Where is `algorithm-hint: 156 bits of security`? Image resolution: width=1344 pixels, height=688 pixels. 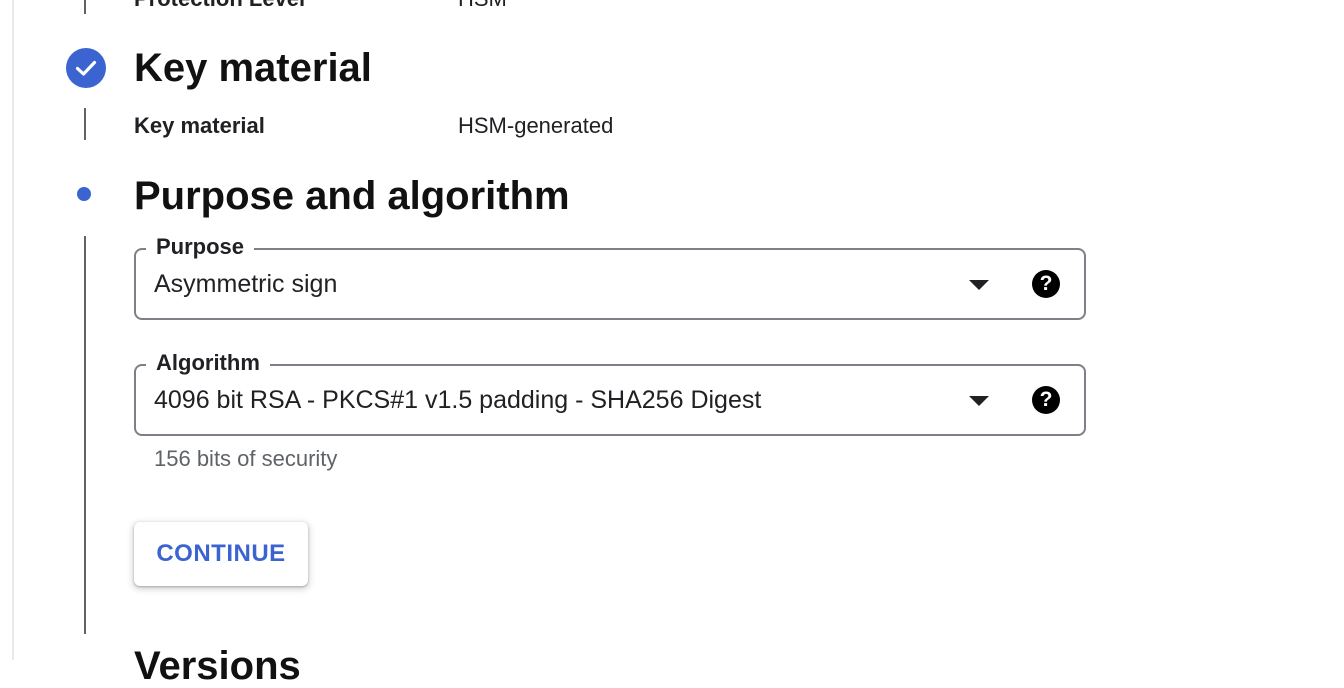 algorithm-hint: 156 bits of security is located at coordinates (246, 458).